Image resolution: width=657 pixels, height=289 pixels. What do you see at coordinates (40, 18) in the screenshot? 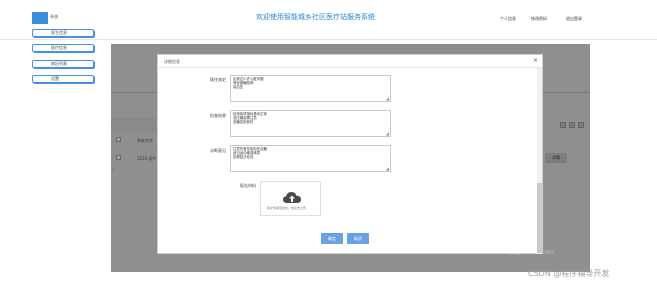
I see `logo` at bounding box center [40, 18].